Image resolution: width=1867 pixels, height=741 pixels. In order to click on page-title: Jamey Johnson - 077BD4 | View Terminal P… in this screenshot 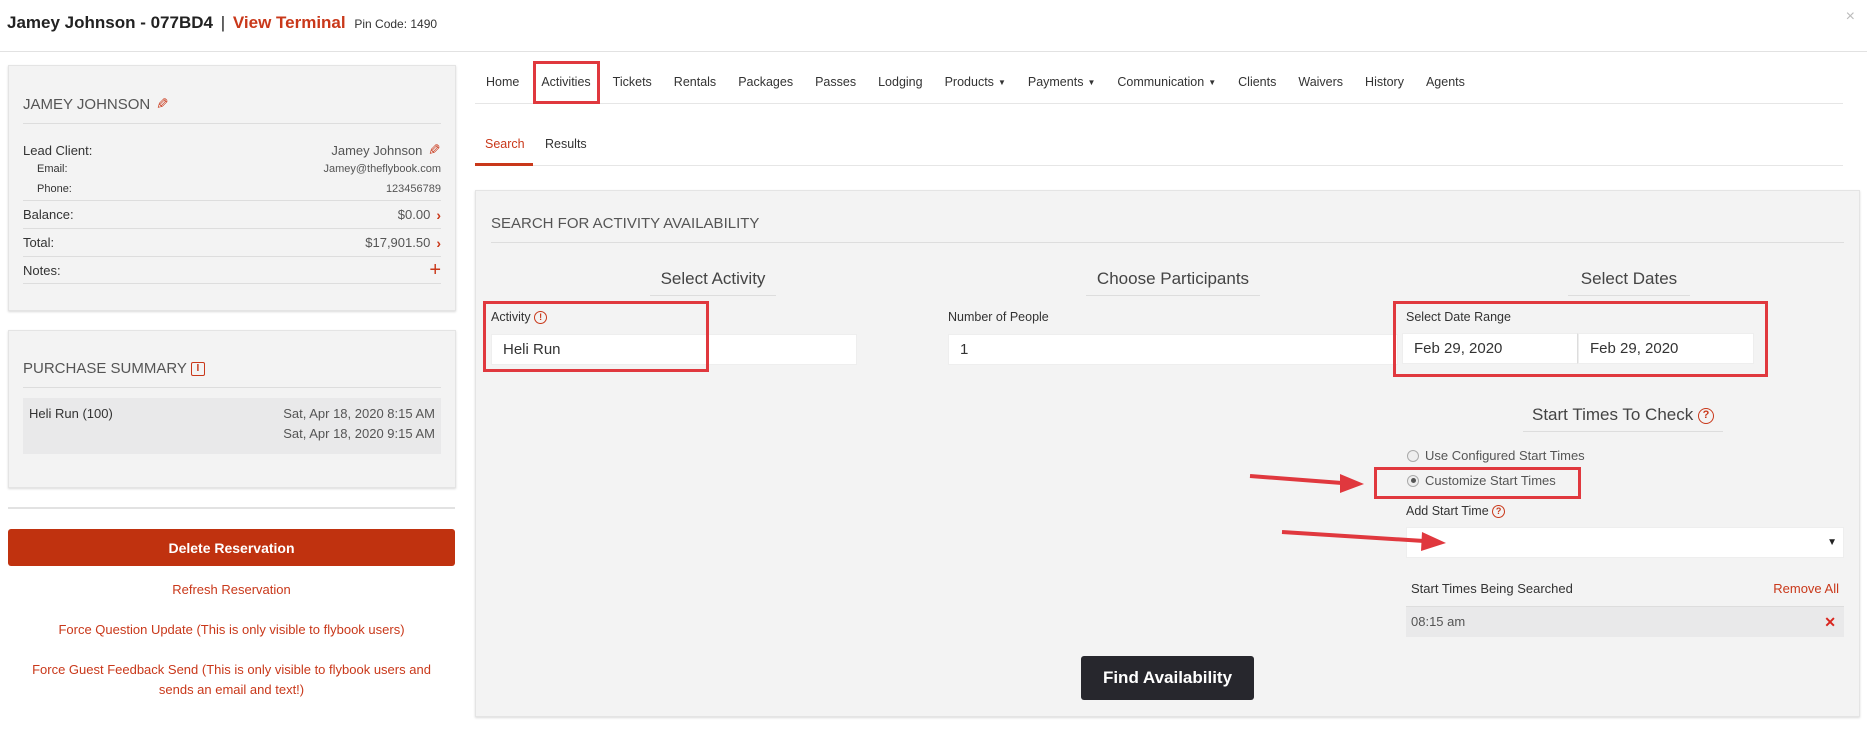, I will do `click(222, 23)`.